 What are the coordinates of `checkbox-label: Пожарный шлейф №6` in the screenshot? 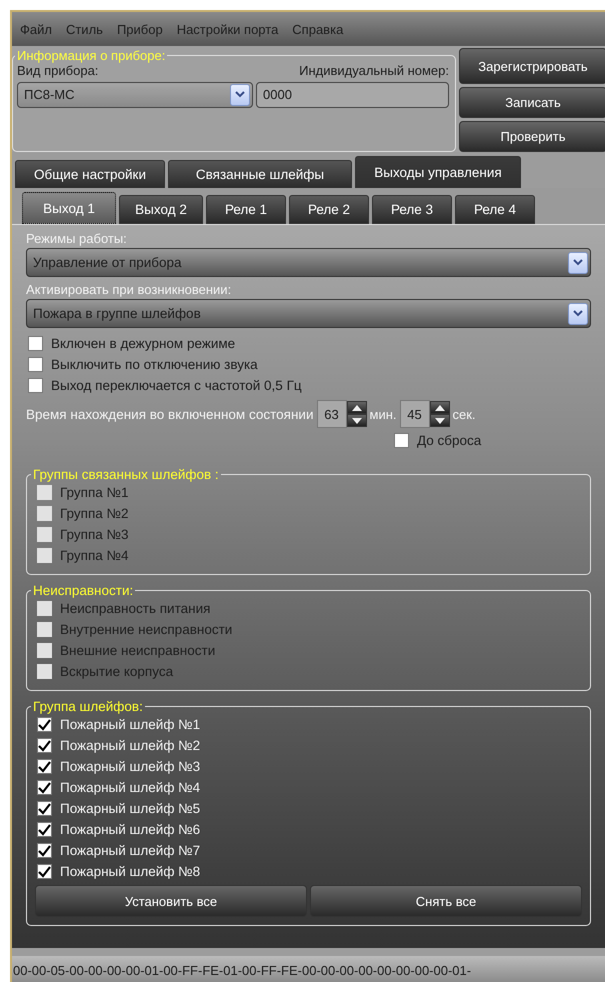 It's located at (130, 829).